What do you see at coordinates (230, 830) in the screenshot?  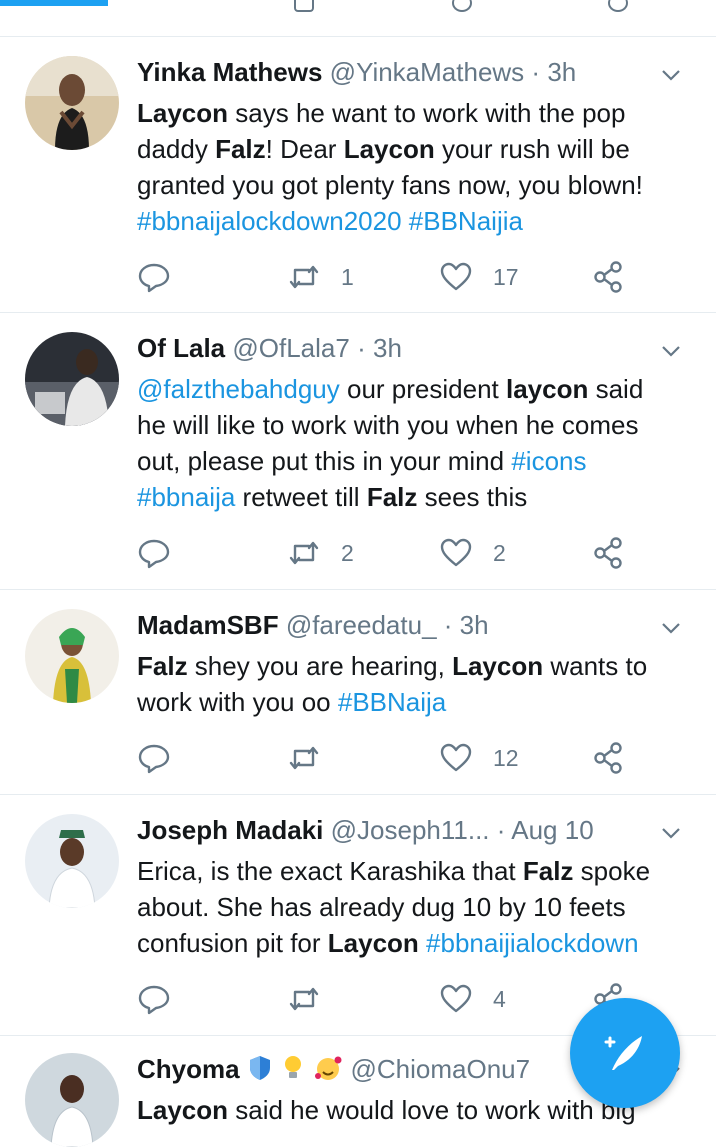 I see `author-name: Joseph Madaki` at bounding box center [230, 830].